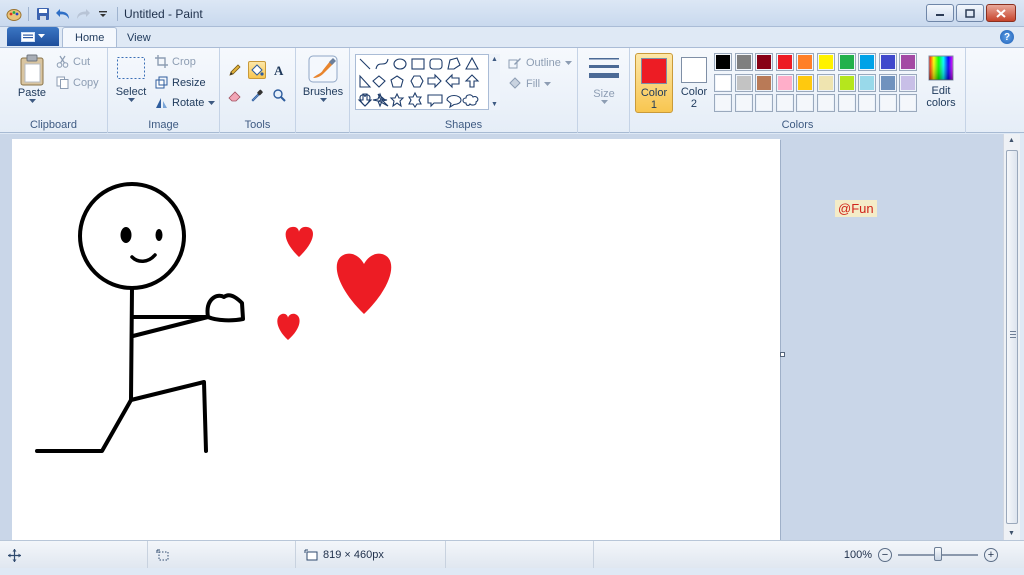  What do you see at coordinates (62, 61) in the screenshot?
I see `scissors-icon` at bounding box center [62, 61].